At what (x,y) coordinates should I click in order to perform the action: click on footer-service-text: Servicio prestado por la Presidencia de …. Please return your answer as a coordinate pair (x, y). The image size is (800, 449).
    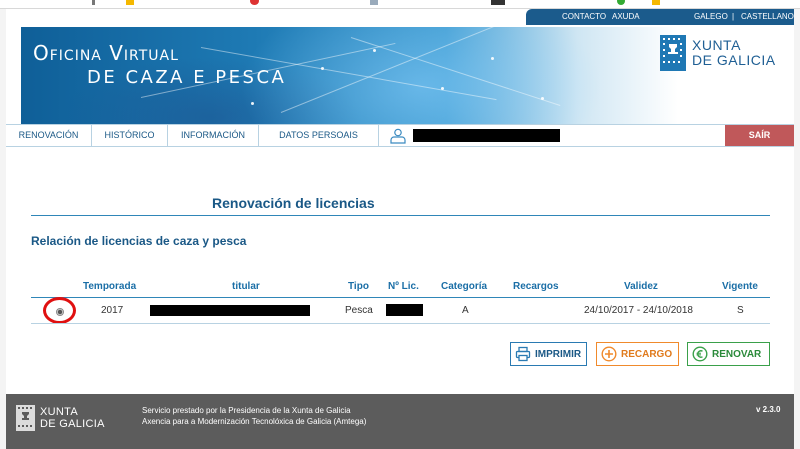
    Looking at the image, I should click on (246, 410).